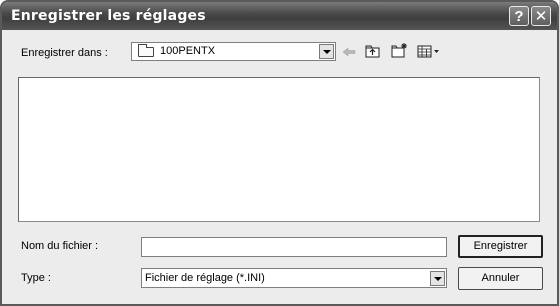 This screenshot has width=559, height=306. I want to click on help-button: ?, so click(519, 16).